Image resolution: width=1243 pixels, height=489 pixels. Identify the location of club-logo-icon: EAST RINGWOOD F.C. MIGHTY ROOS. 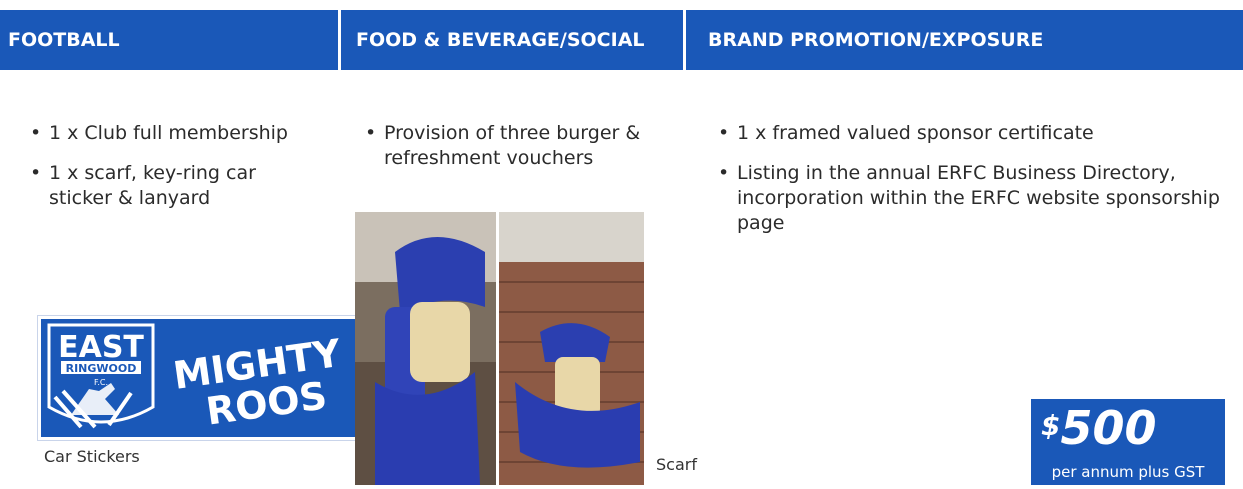
(195, 378).